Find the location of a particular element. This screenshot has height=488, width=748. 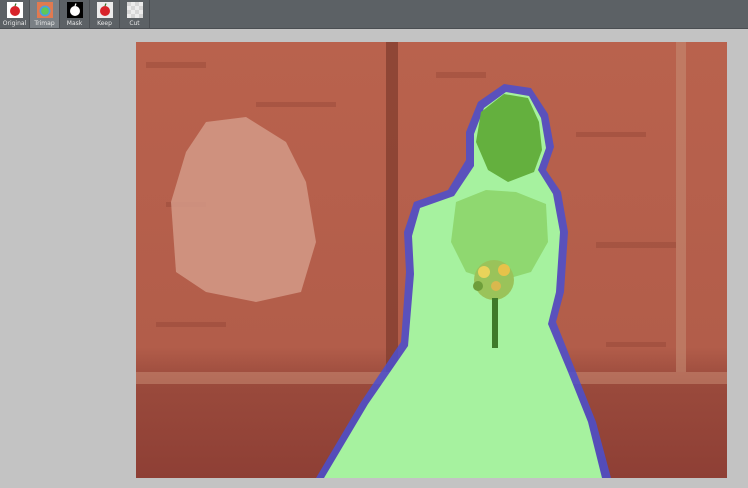

tool-original-label: Original is located at coordinates (14, 23).